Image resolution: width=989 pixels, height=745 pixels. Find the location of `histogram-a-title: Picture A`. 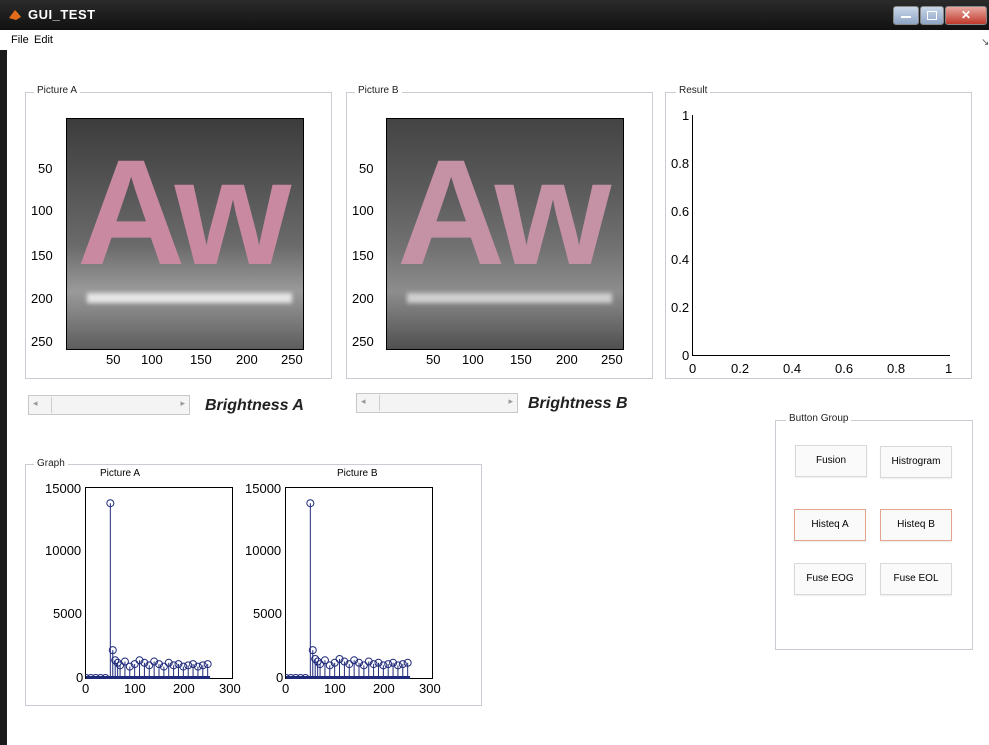

histogram-a-title: Picture A is located at coordinates (120, 473).